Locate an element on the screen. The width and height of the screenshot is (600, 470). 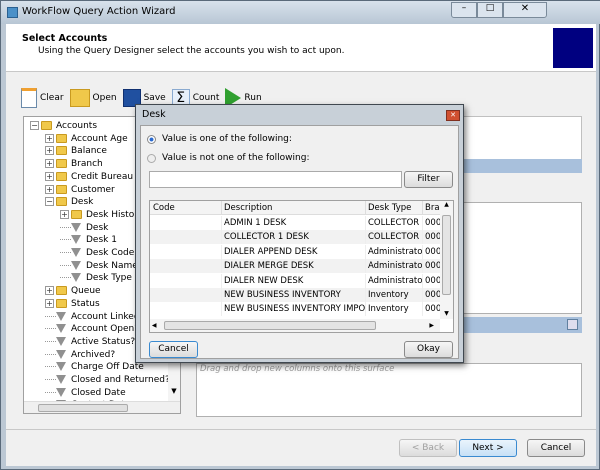
tree-item: + Credit Bureau Re is located at coordinates (96, 177).